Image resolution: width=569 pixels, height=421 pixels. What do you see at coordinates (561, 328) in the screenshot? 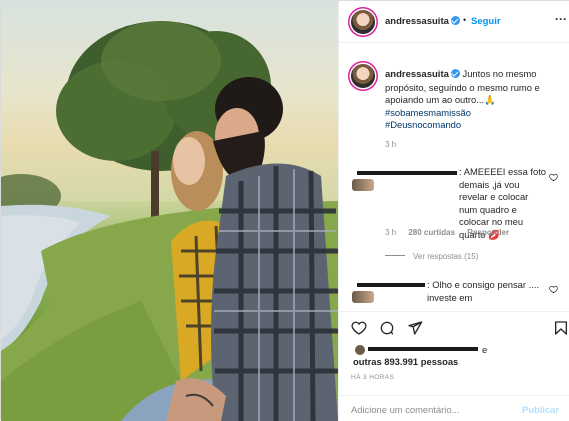
I see `bookmark-icon` at bounding box center [561, 328].